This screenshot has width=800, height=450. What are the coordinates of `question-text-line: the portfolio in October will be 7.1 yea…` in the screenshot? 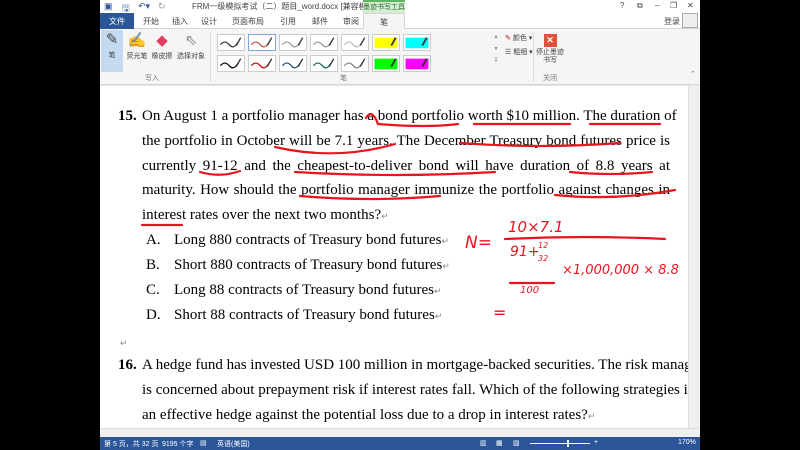 It's located at (406, 141).